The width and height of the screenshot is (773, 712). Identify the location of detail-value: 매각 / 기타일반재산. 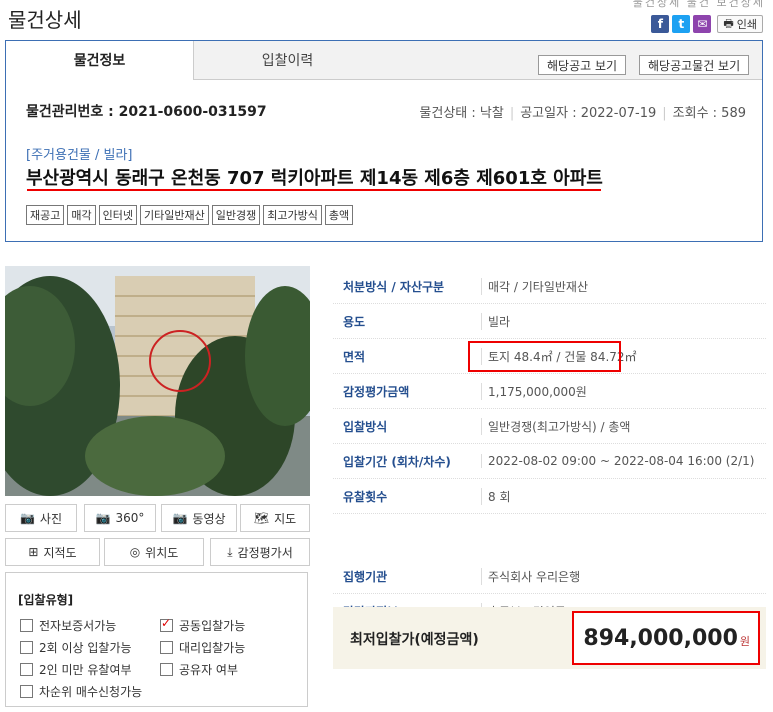
(534, 286).